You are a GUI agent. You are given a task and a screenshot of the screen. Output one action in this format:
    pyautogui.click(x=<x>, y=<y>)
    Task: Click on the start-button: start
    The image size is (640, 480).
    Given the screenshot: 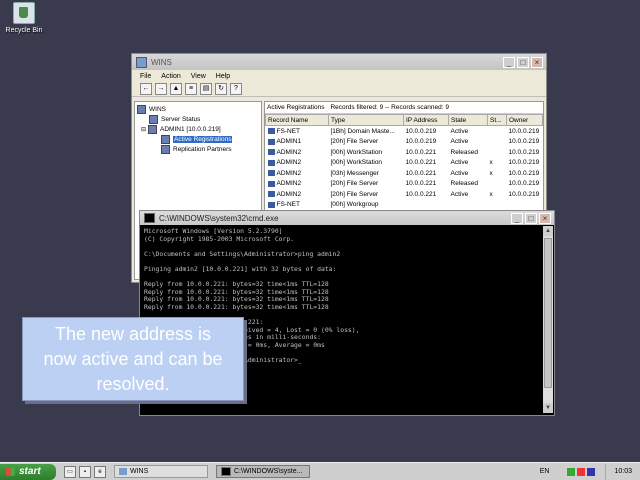 What is the action you would take?
    pyautogui.click(x=28, y=471)
    